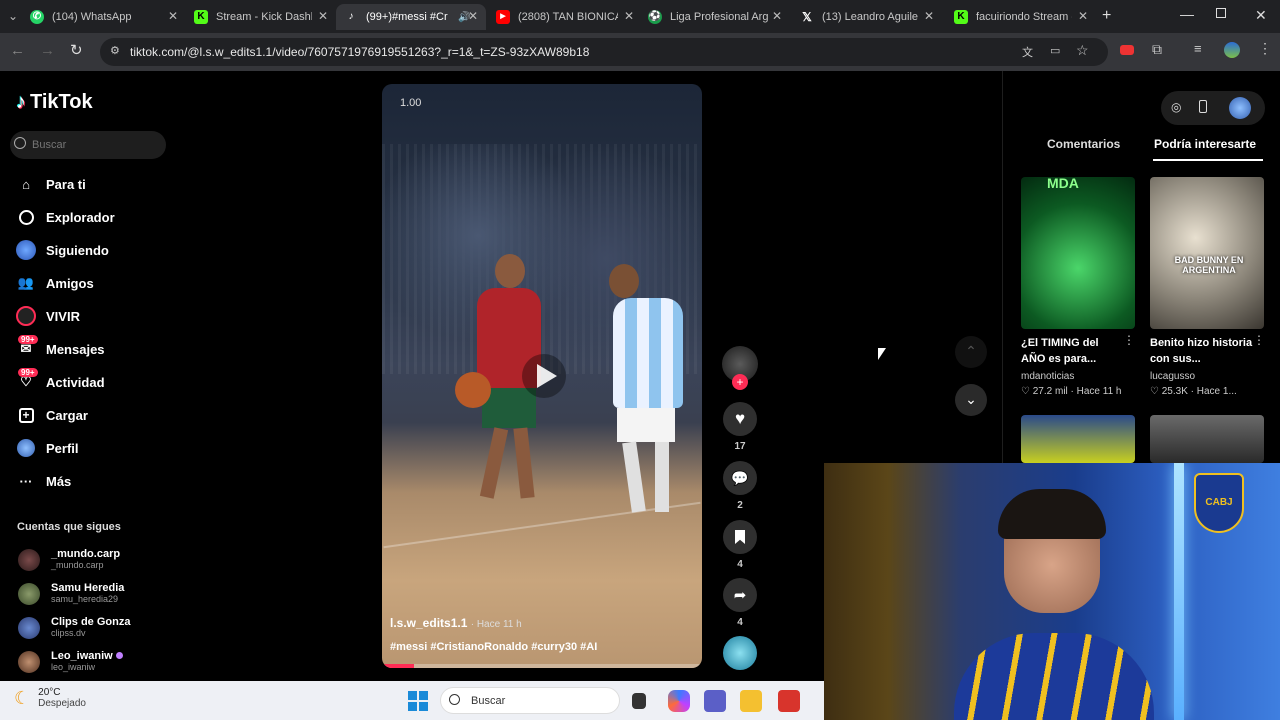 This screenshot has height=720, width=1280. Describe the element at coordinates (1208, 160) in the screenshot. I see `tab-underline` at that location.